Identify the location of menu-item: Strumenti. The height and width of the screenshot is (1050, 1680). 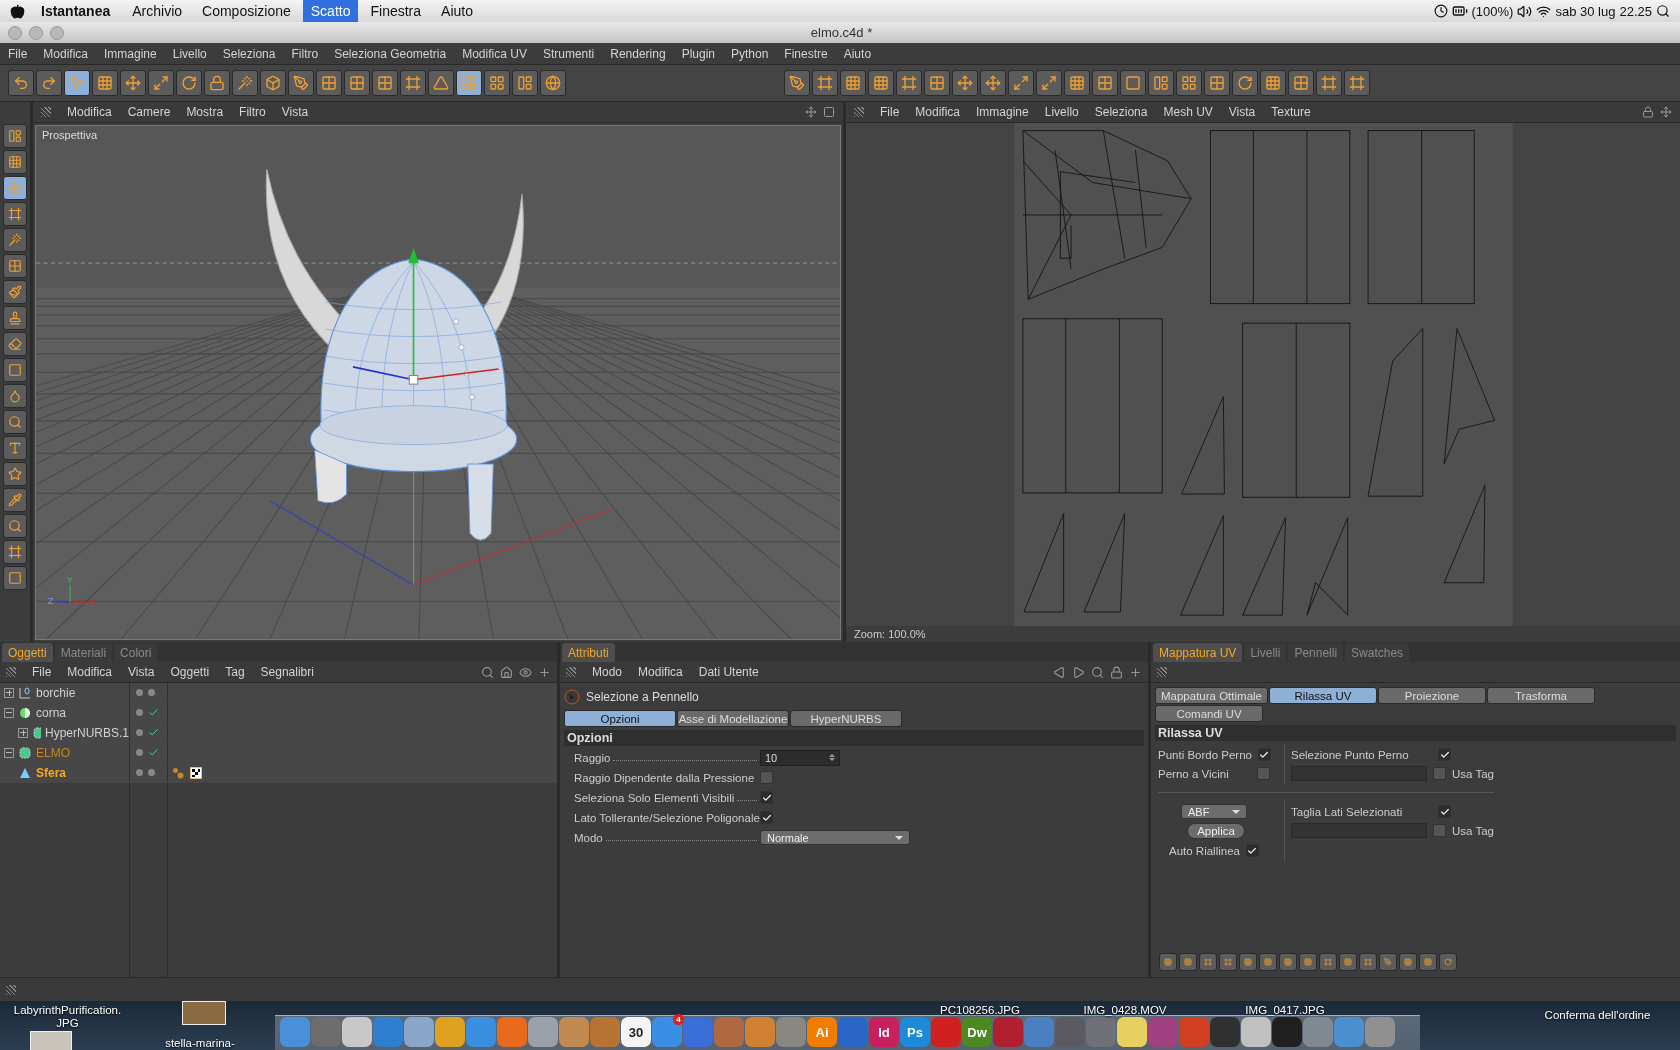
(568, 53).